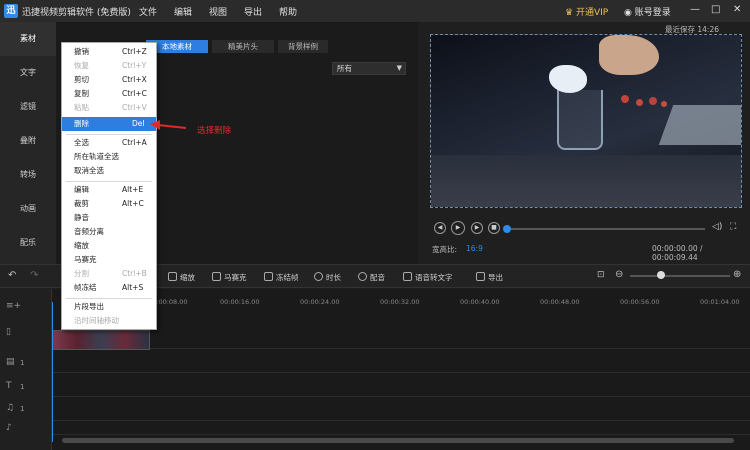  I want to click on menu-item-mute: 静音, so click(109, 218).